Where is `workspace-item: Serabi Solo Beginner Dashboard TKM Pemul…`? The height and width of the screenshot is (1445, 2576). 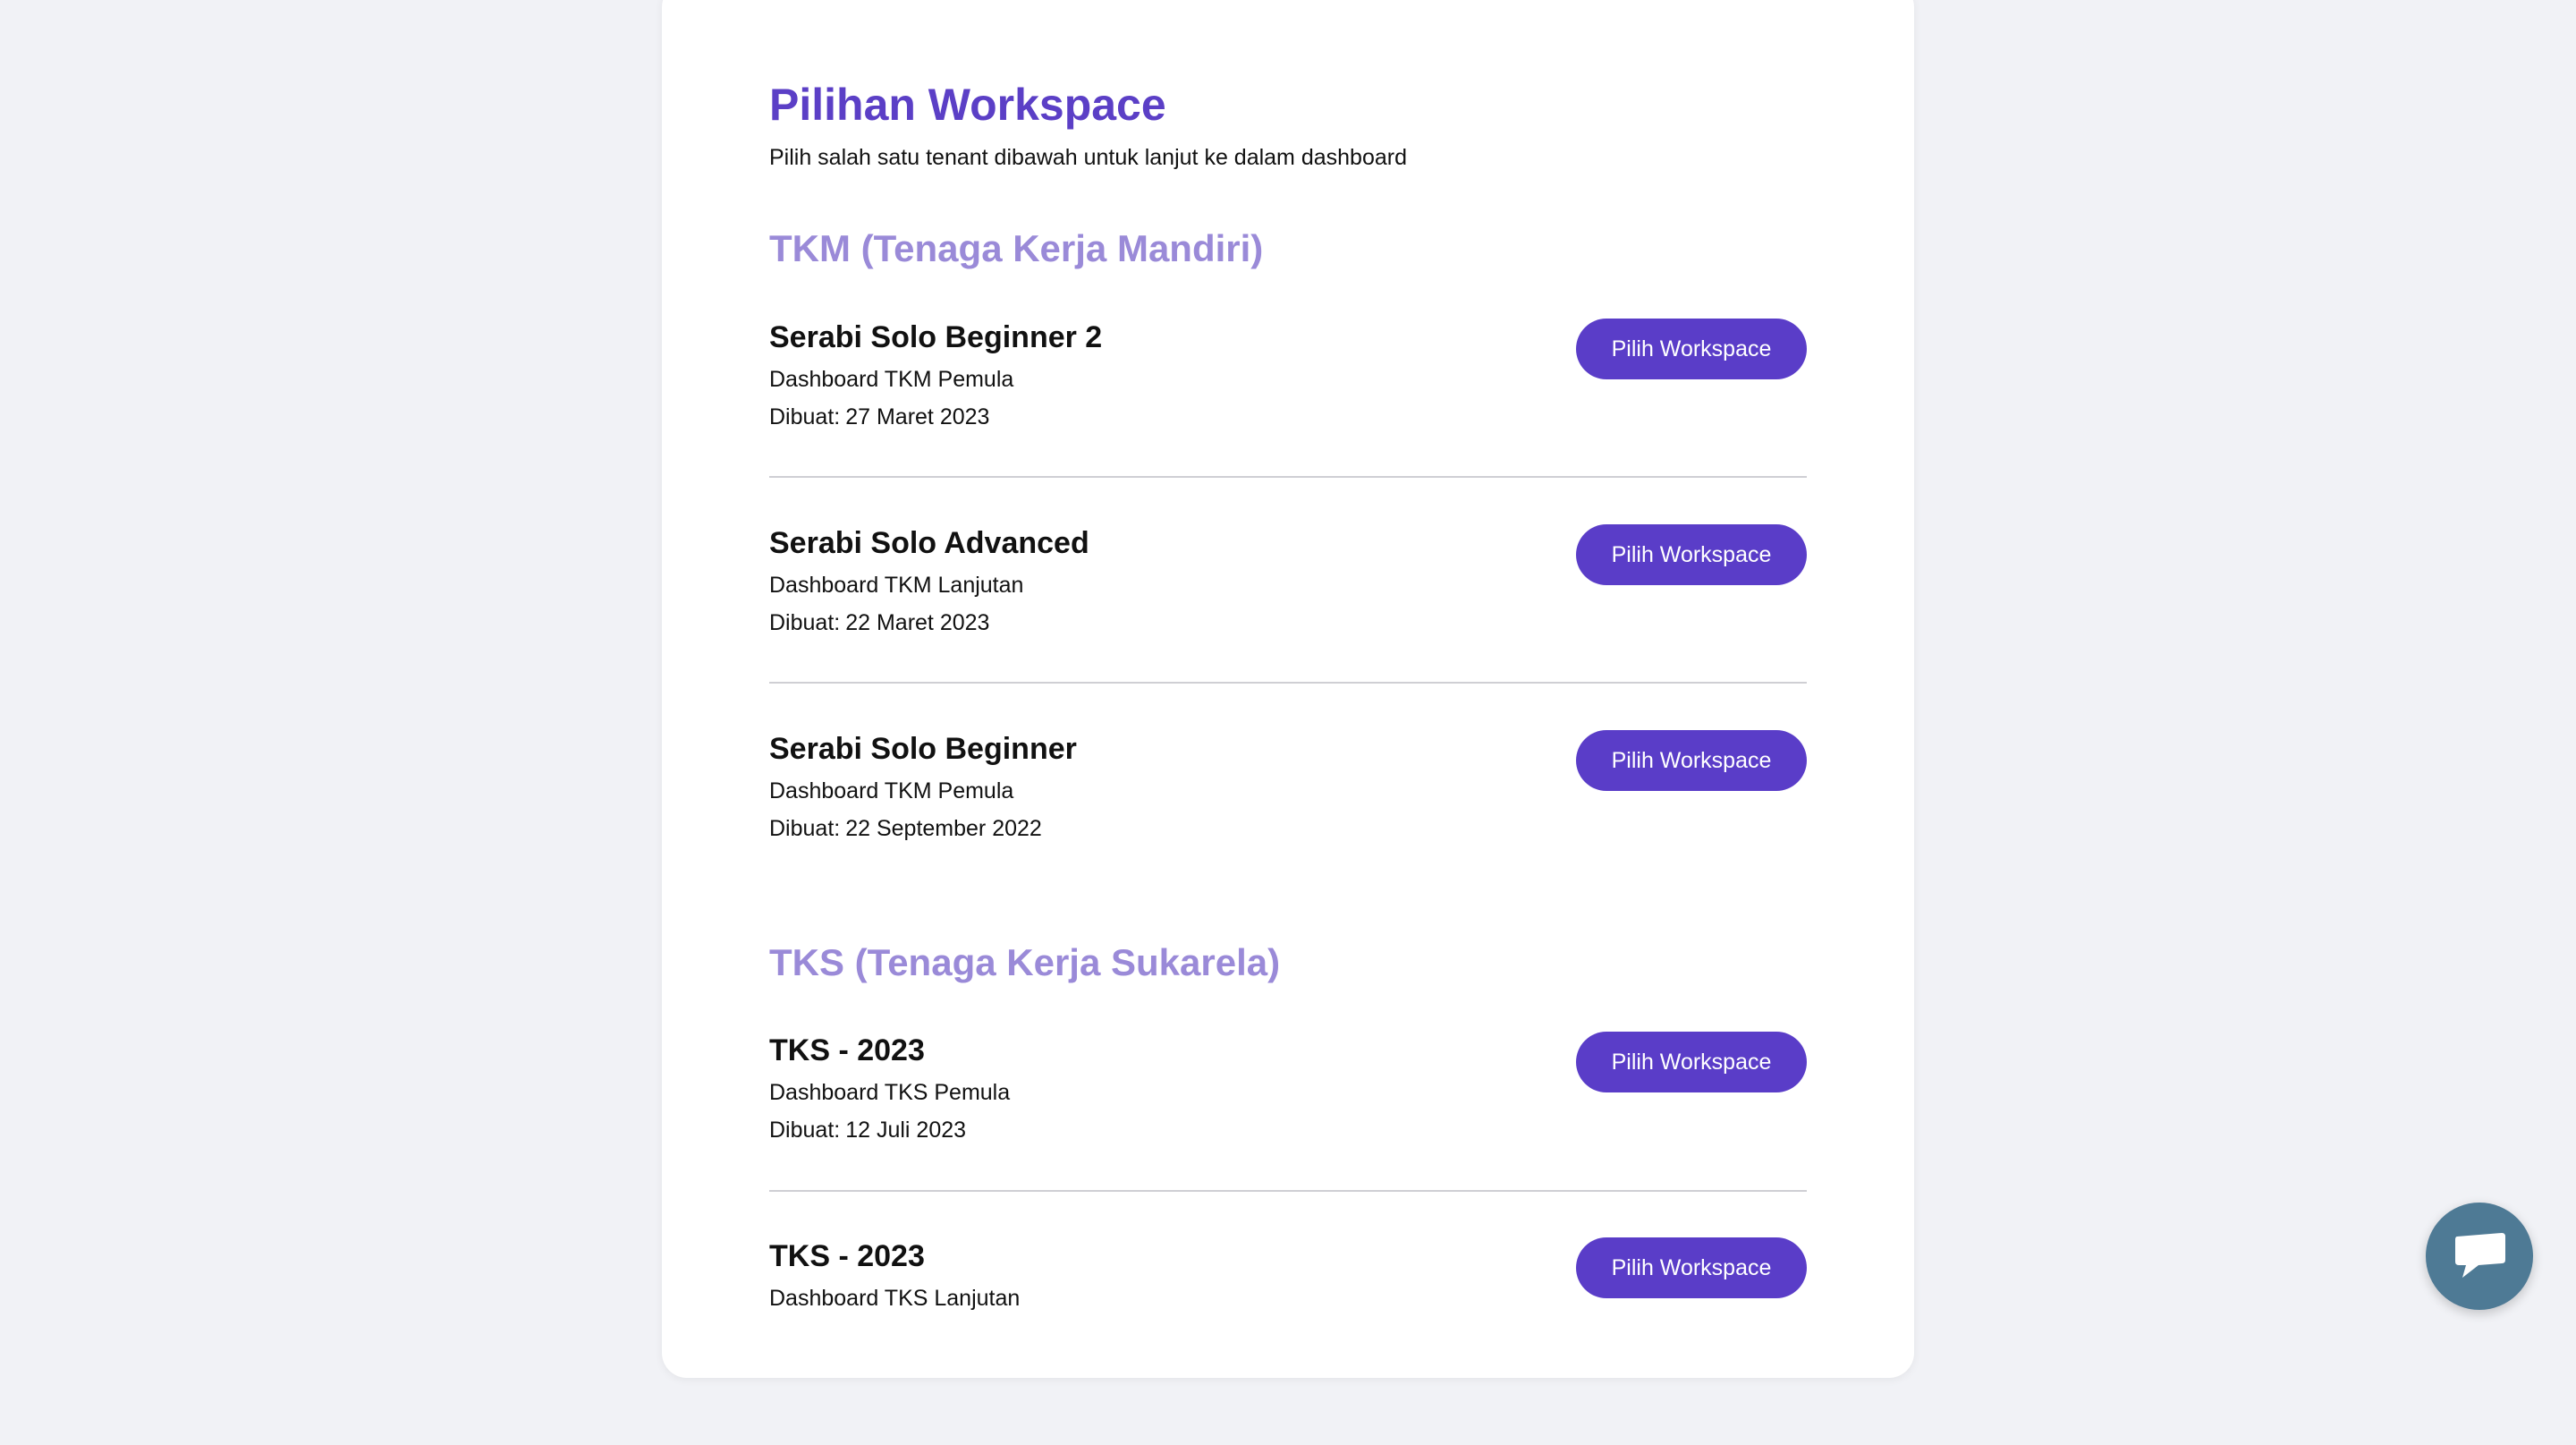
workspace-item: Serabi Solo Beginner Dashboard TKM Pemul… is located at coordinates (1288, 834).